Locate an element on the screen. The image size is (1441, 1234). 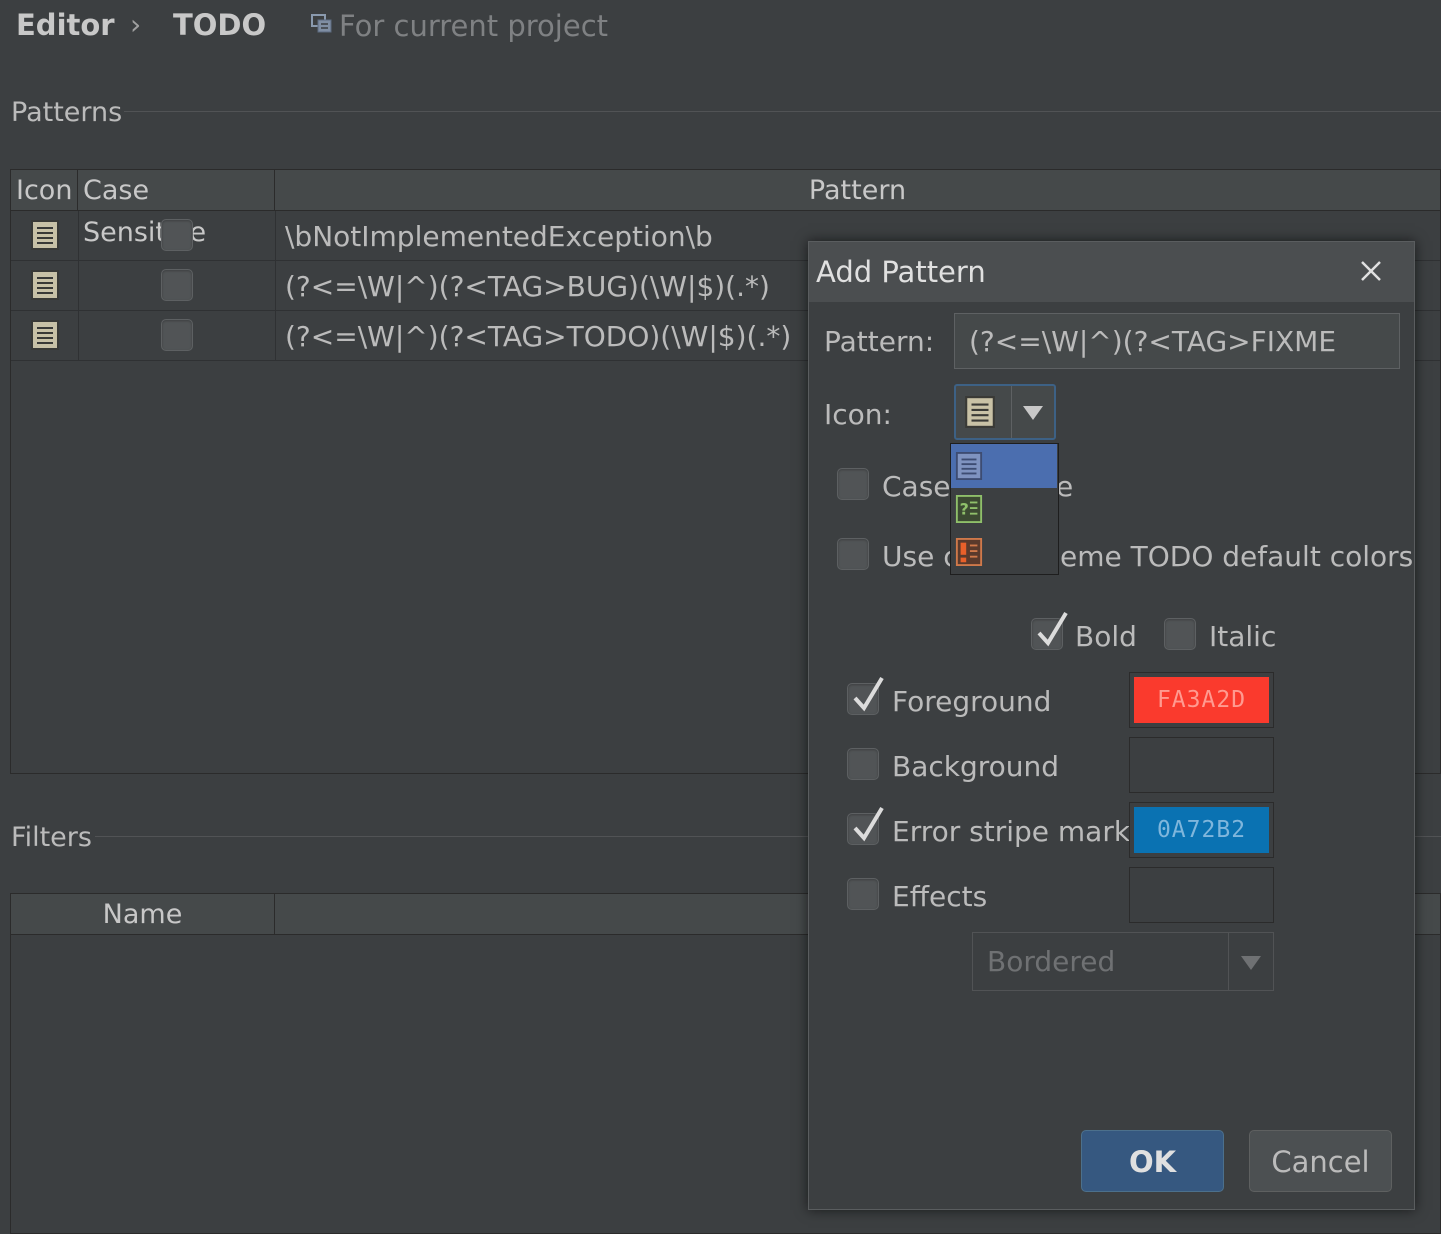
pattern-input: (?<=\W|^)(?<TAG>FIXME is located at coordinates (1177, 341).